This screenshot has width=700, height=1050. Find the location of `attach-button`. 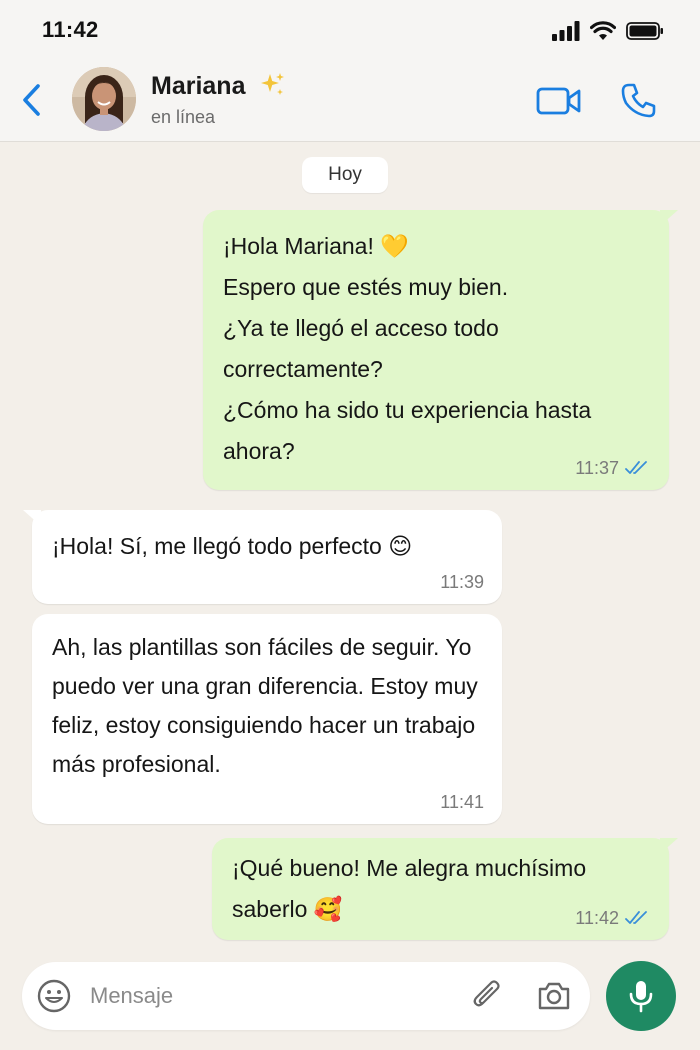

attach-button is located at coordinates (488, 996).